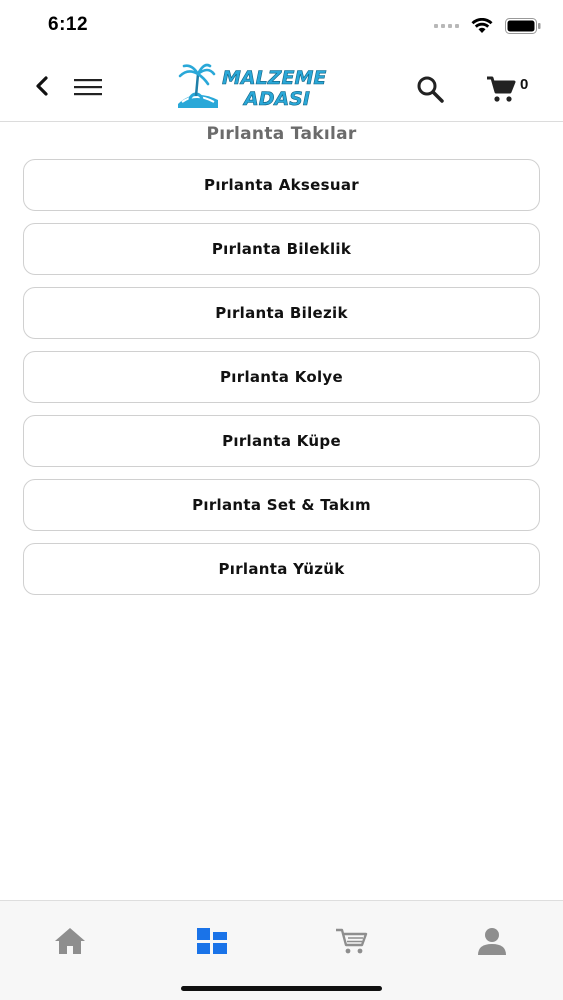 The width and height of the screenshot is (563, 1000). I want to click on tab-categories, so click(212, 941).